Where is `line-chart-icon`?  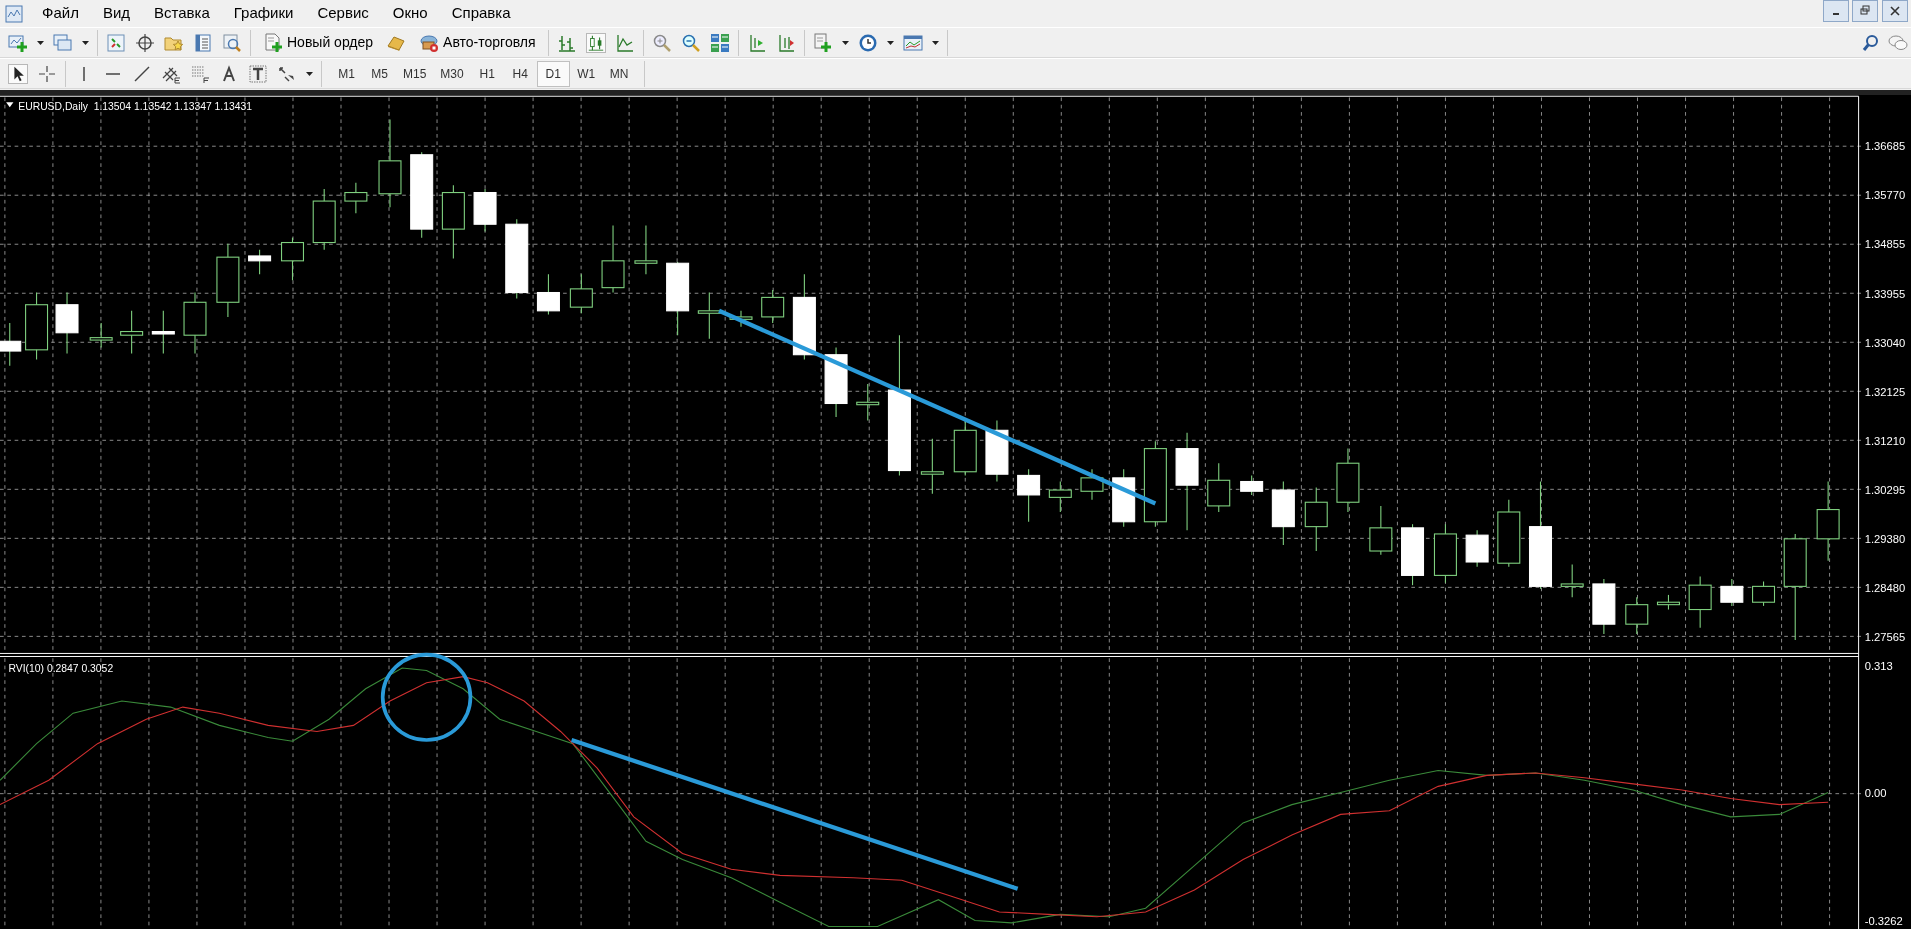
line-chart-icon is located at coordinates (624, 42).